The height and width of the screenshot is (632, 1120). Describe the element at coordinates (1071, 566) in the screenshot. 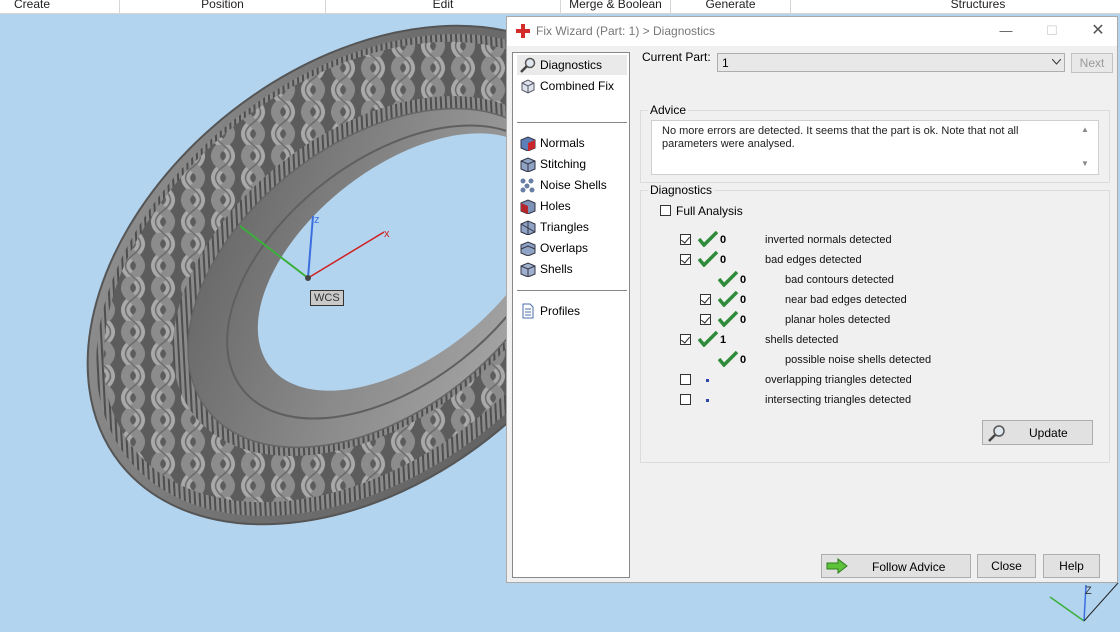

I see `help-button: Help` at that location.